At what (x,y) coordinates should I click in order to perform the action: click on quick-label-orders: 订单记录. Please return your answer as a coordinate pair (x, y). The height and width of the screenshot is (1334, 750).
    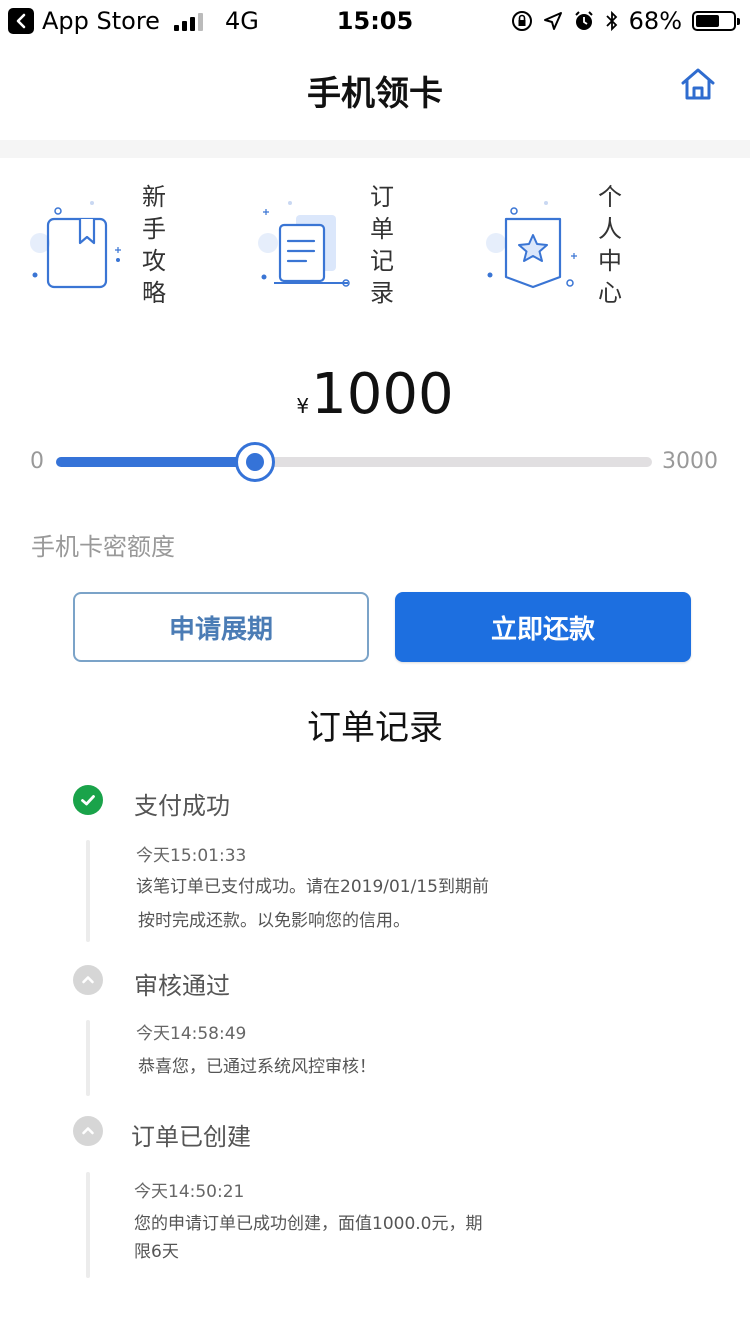
    Looking at the image, I should click on (389, 245).